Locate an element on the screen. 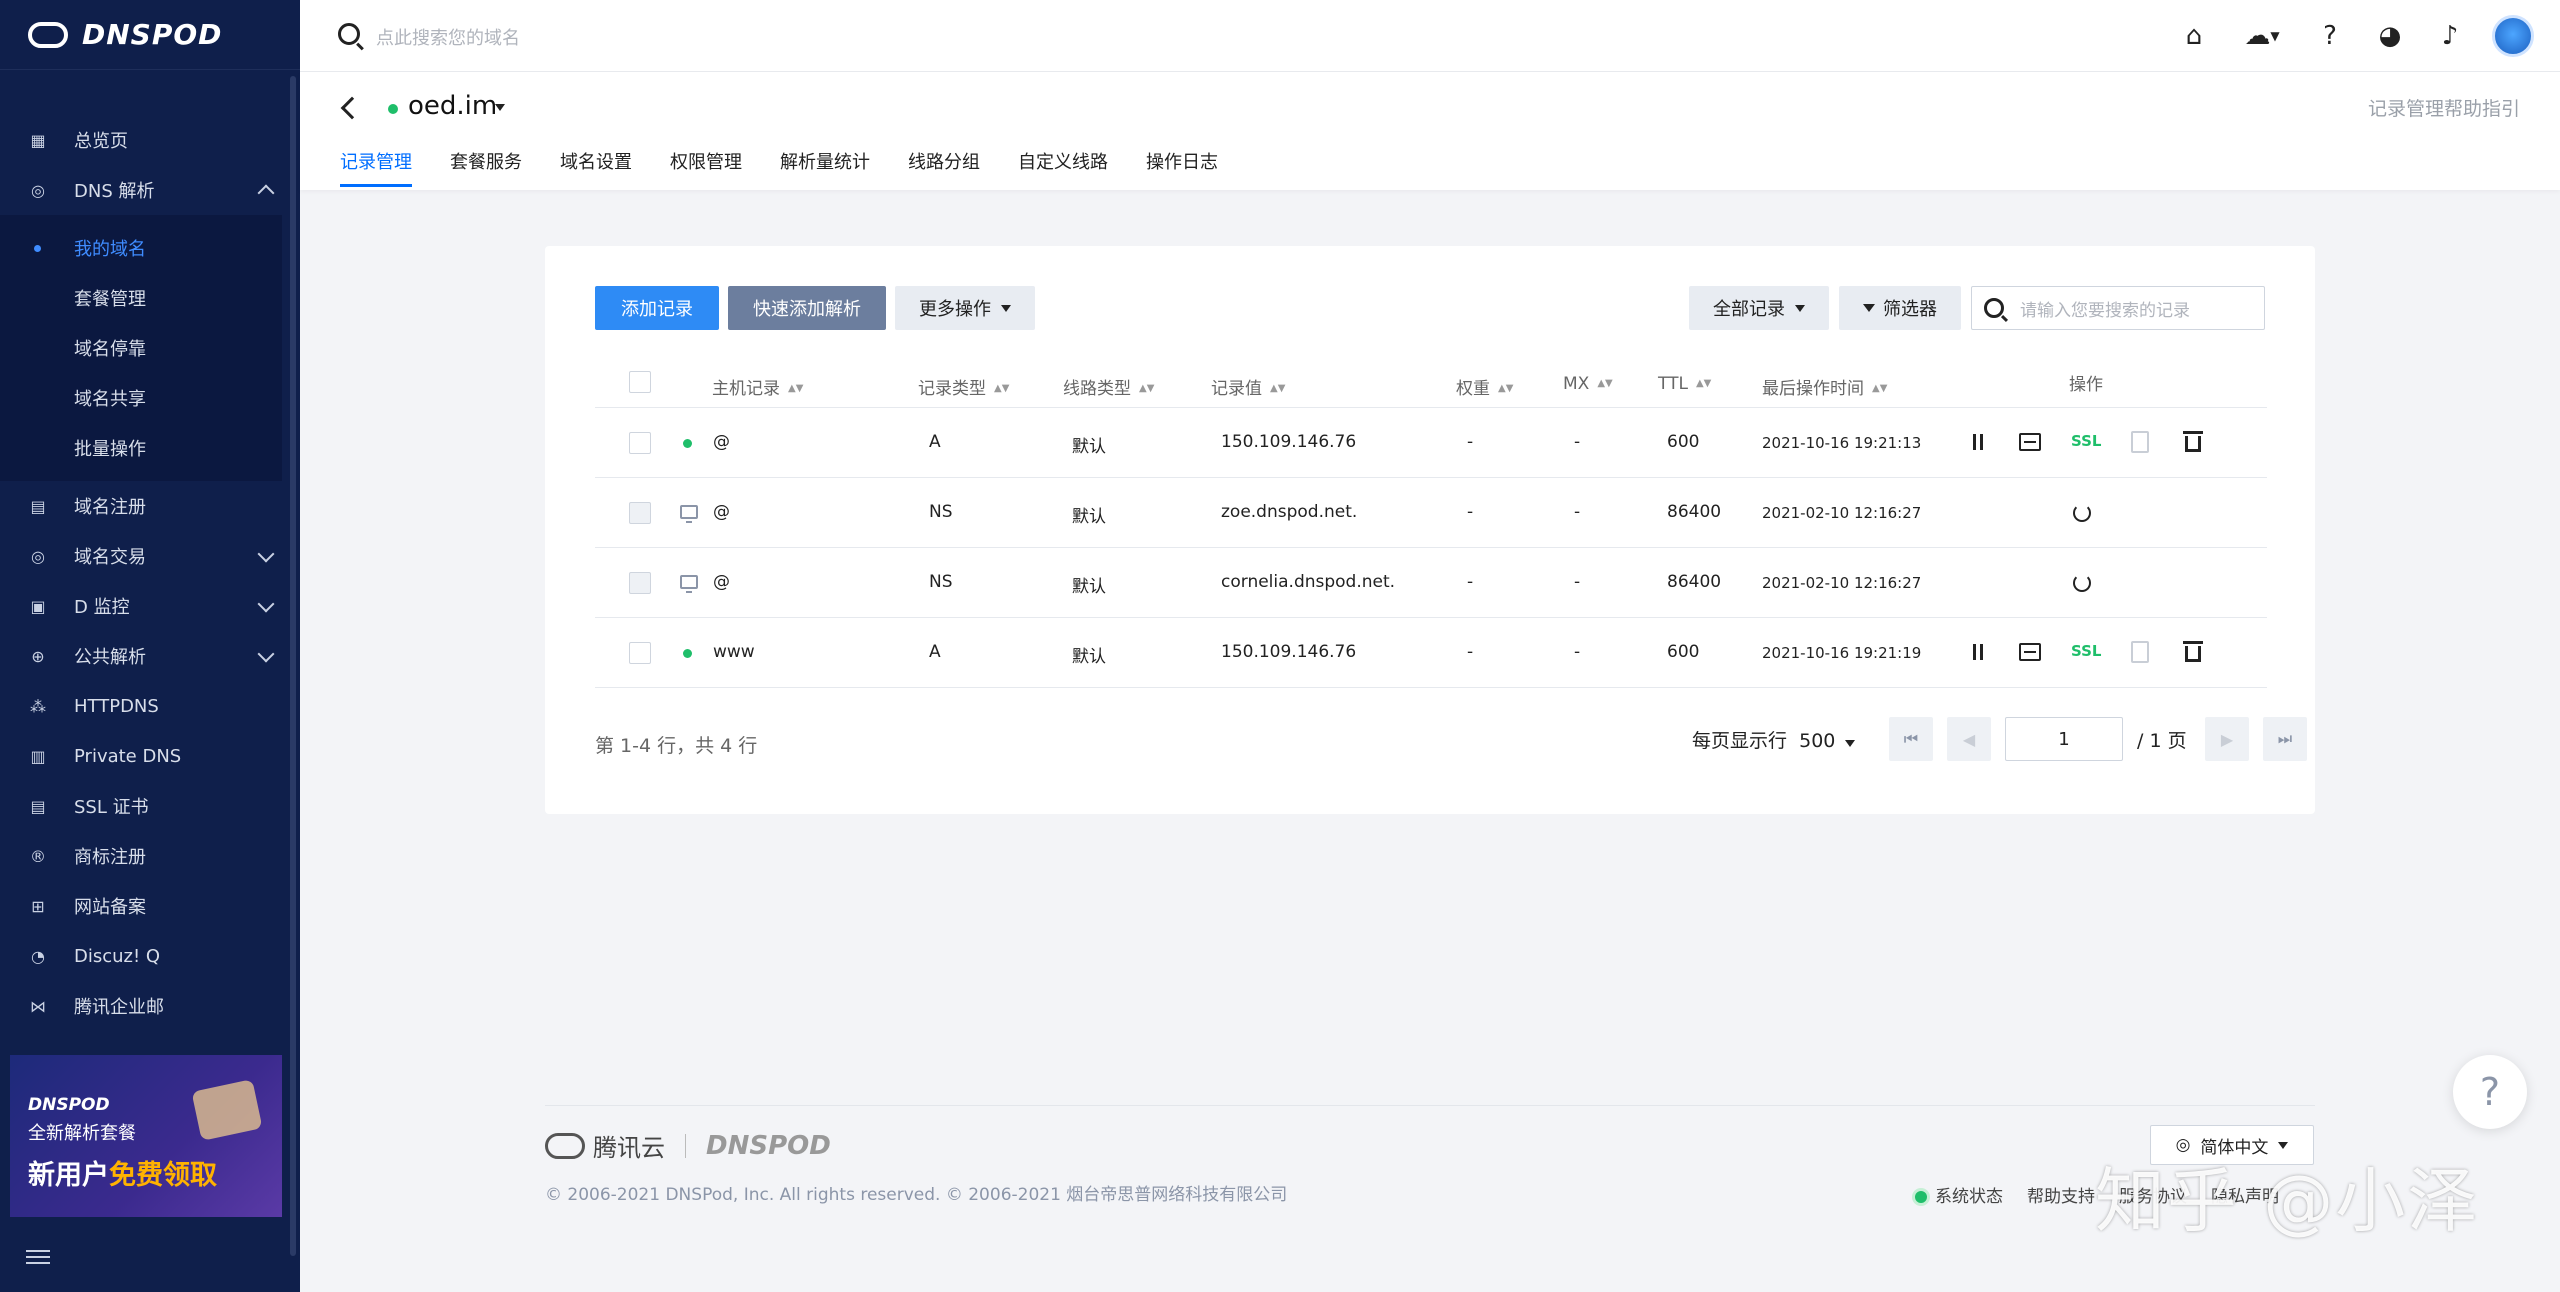  promo-banner: DNSPOD 全新解析套餐 新用户免费领取 is located at coordinates (146, 1136).